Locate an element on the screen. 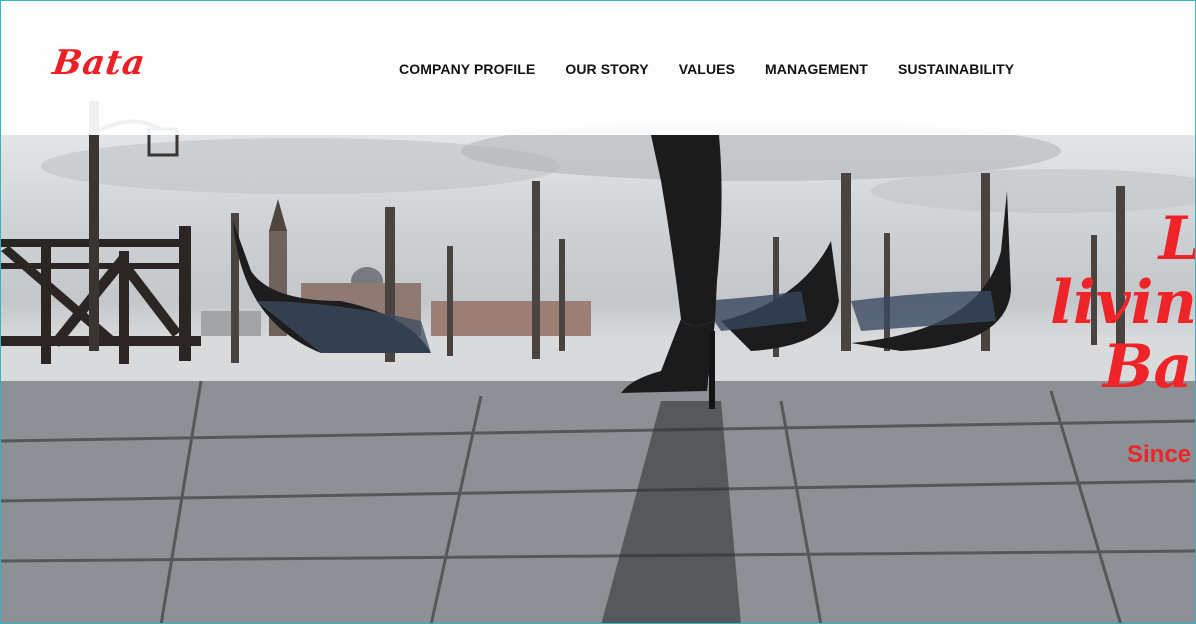  tagline-line-3: Bata is located at coordinates (1148, 365).